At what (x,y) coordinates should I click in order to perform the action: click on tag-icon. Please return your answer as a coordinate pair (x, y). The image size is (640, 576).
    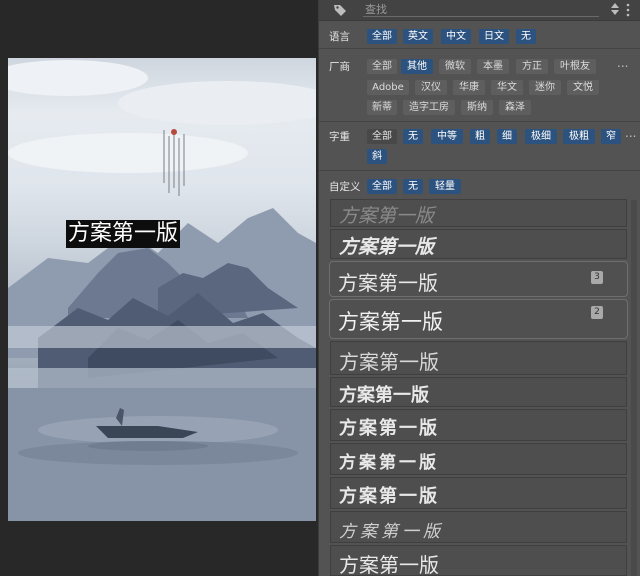
    Looking at the image, I should click on (340, 10).